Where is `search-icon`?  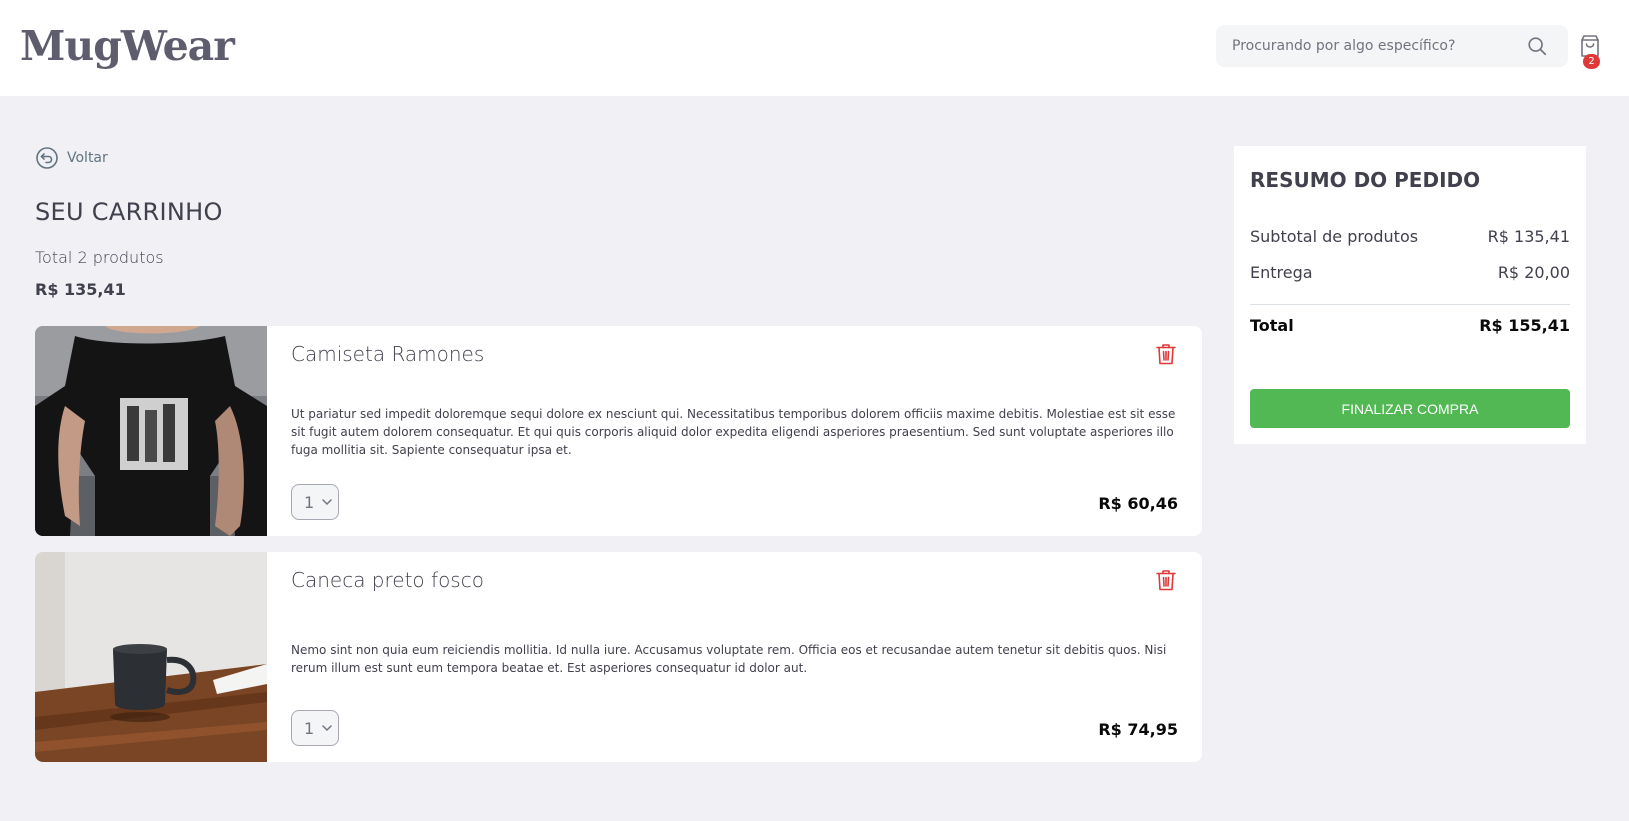 search-icon is located at coordinates (1537, 46).